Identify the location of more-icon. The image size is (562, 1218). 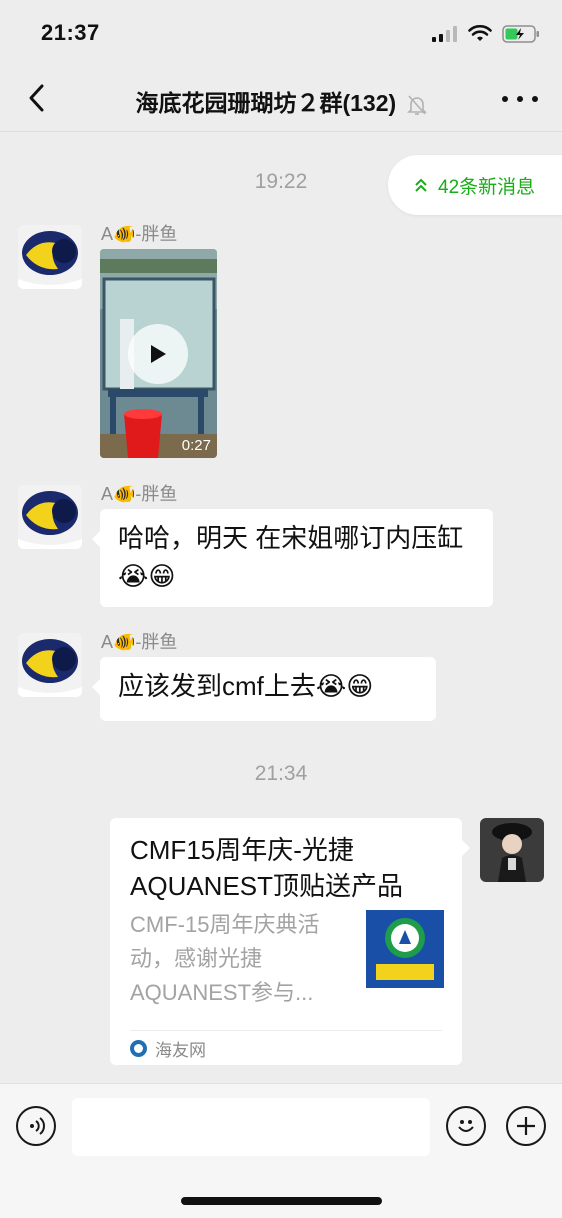
(505, 99).